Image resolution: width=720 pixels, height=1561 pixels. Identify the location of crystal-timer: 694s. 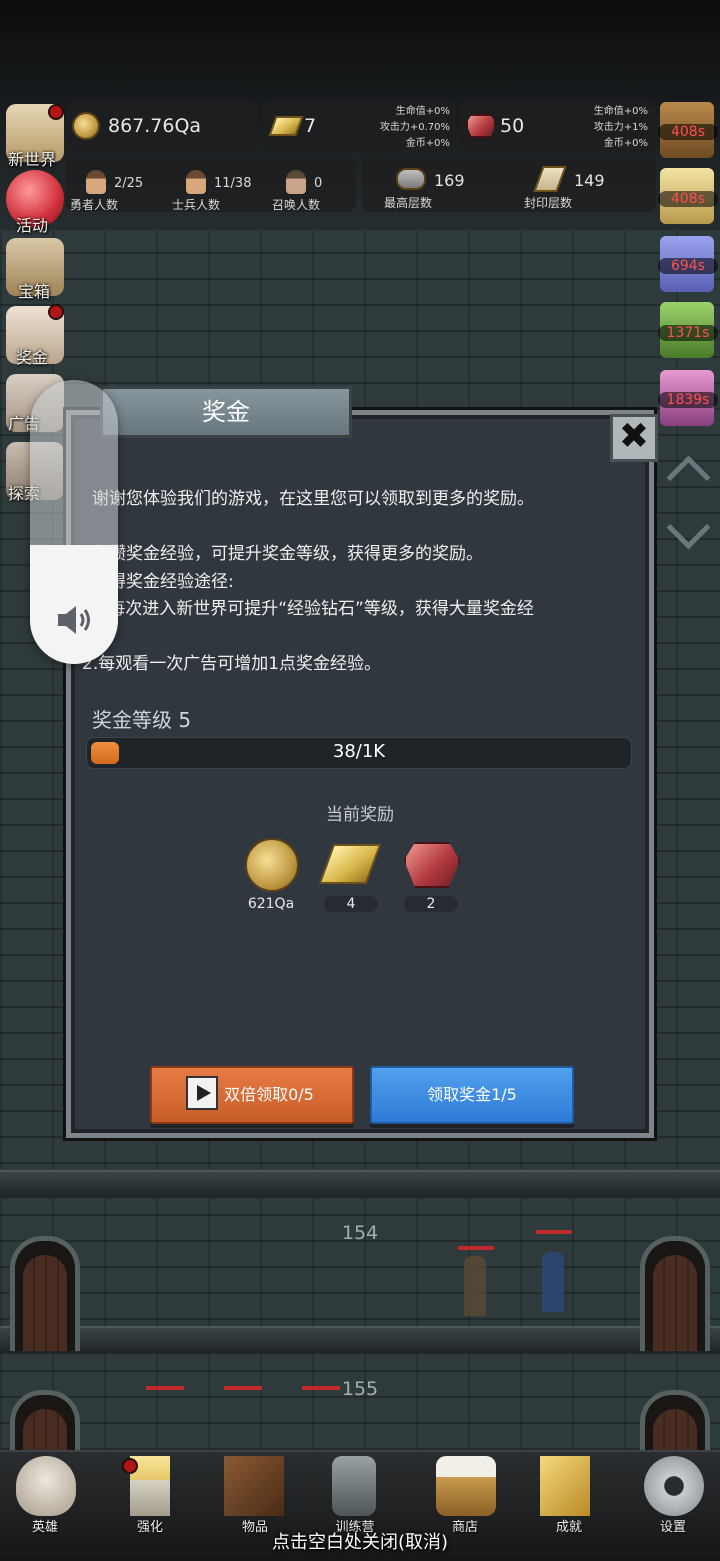
(688, 266).